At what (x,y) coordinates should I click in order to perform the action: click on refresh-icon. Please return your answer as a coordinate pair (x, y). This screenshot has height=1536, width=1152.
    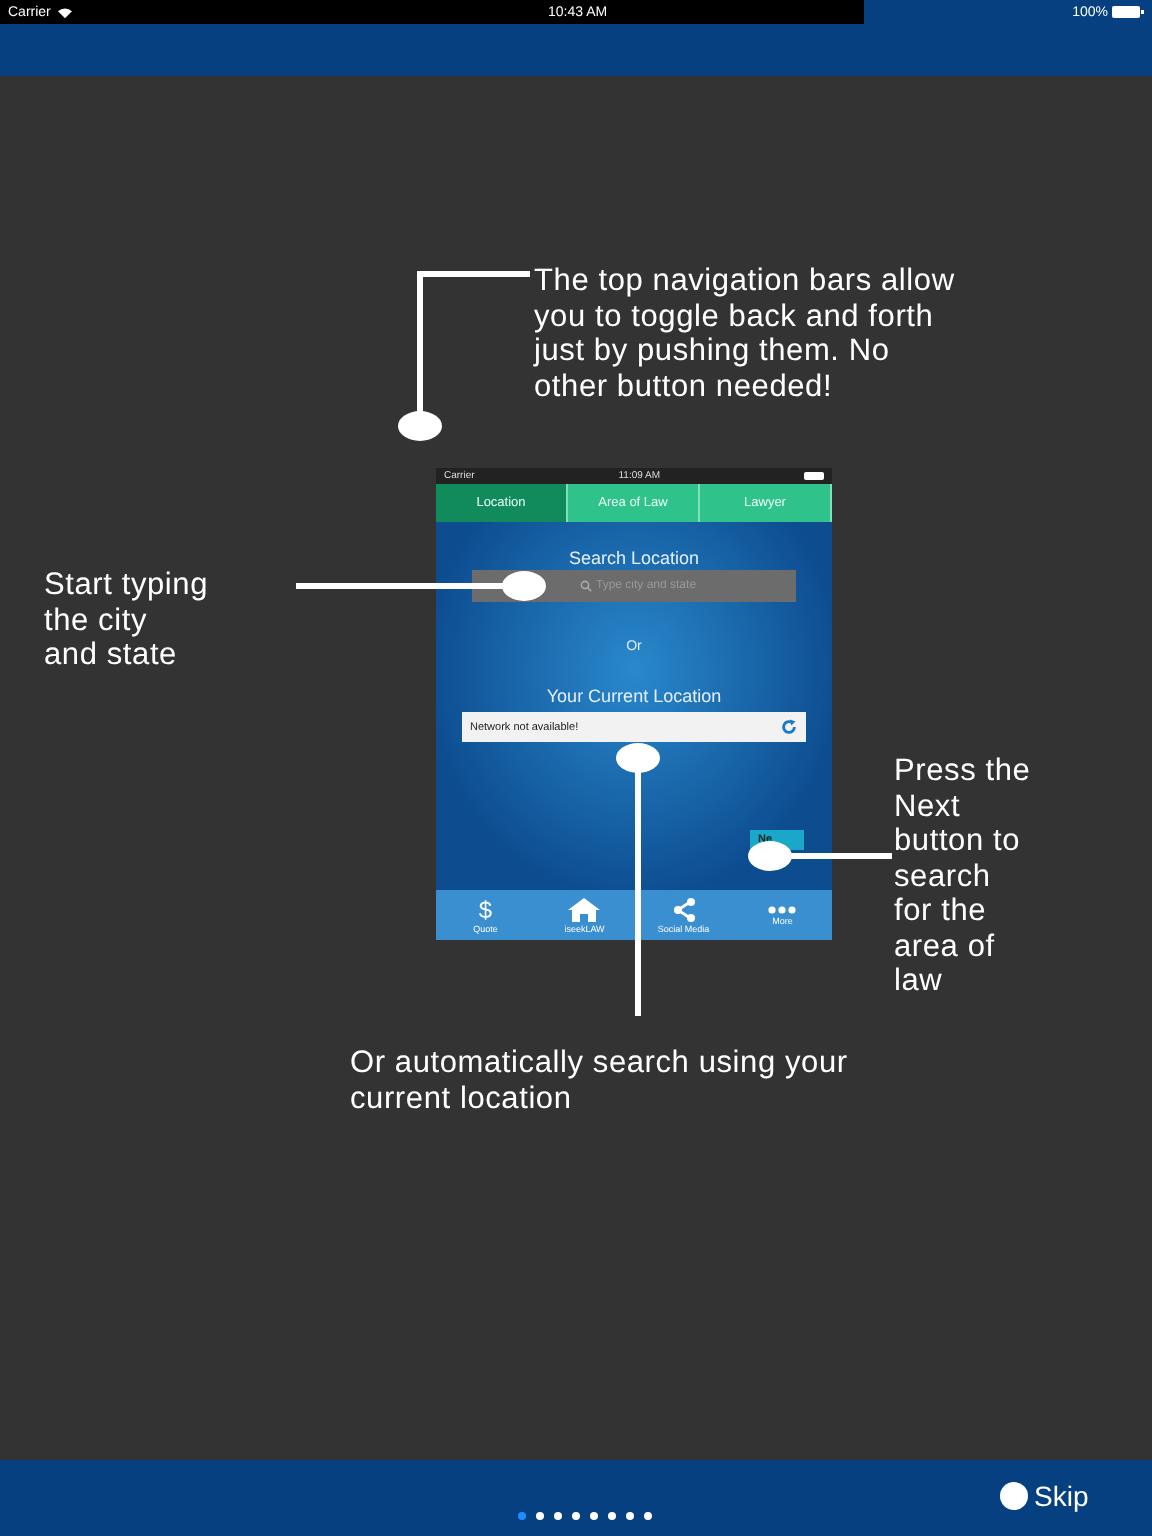
    Looking at the image, I should click on (789, 727).